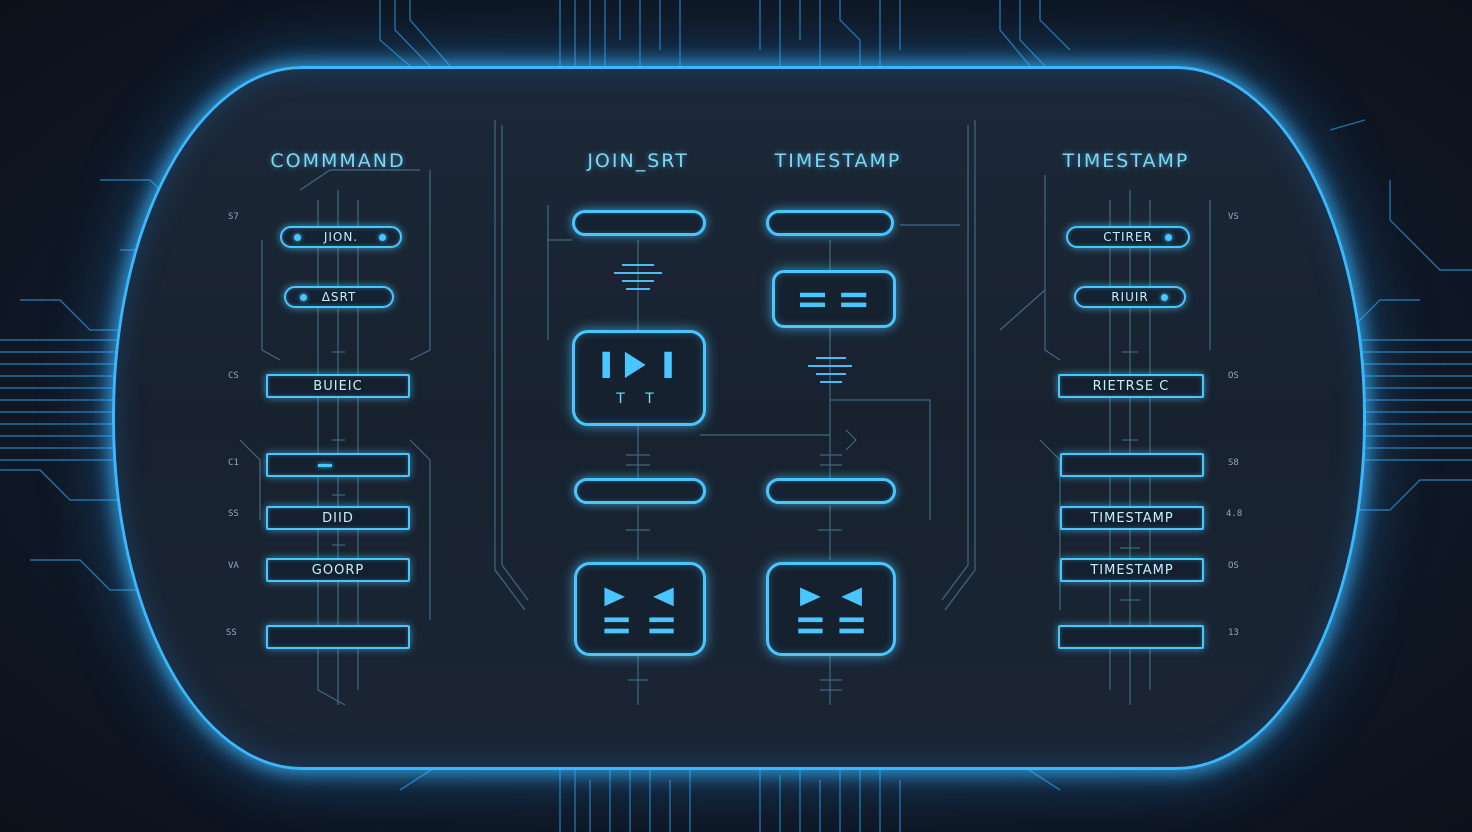 This screenshot has width=1472, height=832. I want to click on side-number: C1, so click(233, 463).